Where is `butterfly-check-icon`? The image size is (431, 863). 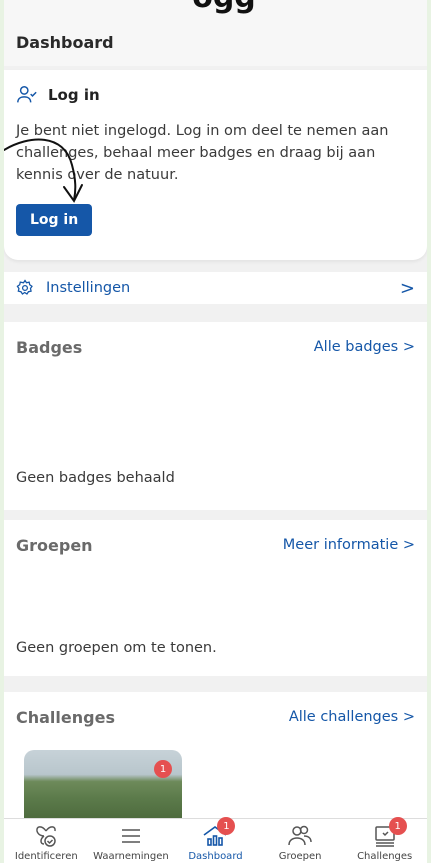 butterfly-check-icon is located at coordinates (46, 836).